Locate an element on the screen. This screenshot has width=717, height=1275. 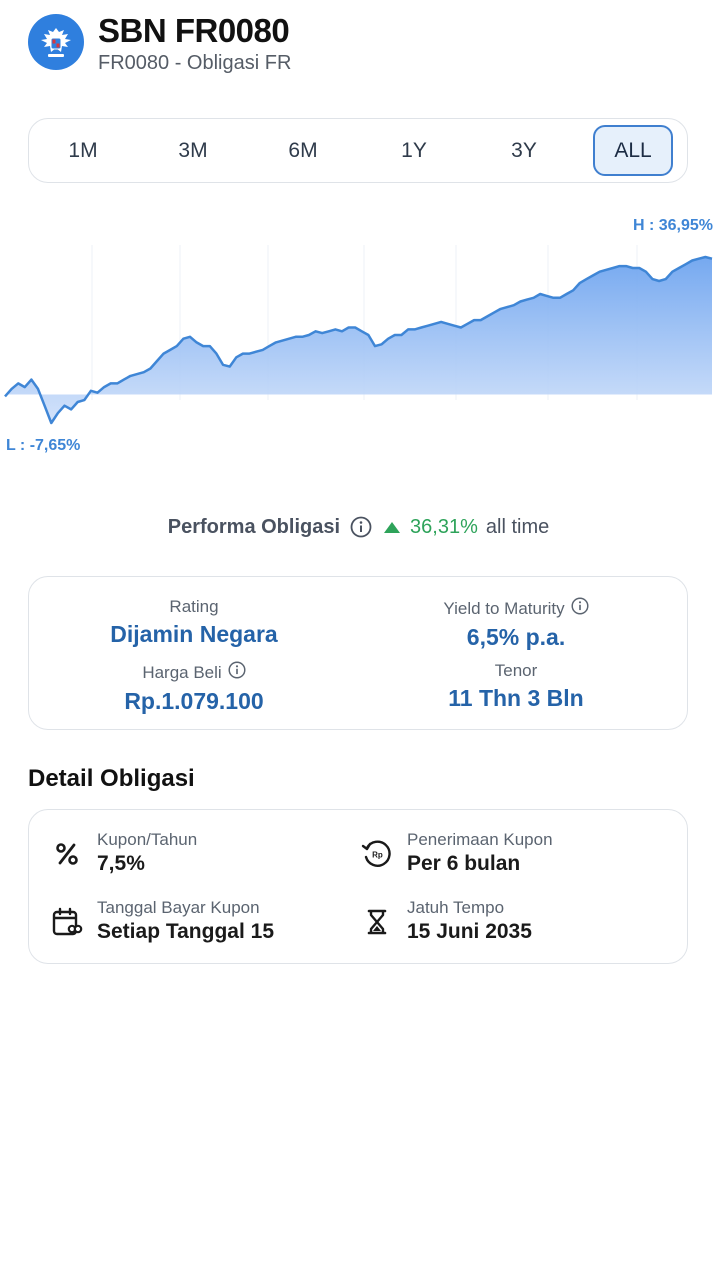
page-title: SBN FR0080 is located at coordinates (194, 30).